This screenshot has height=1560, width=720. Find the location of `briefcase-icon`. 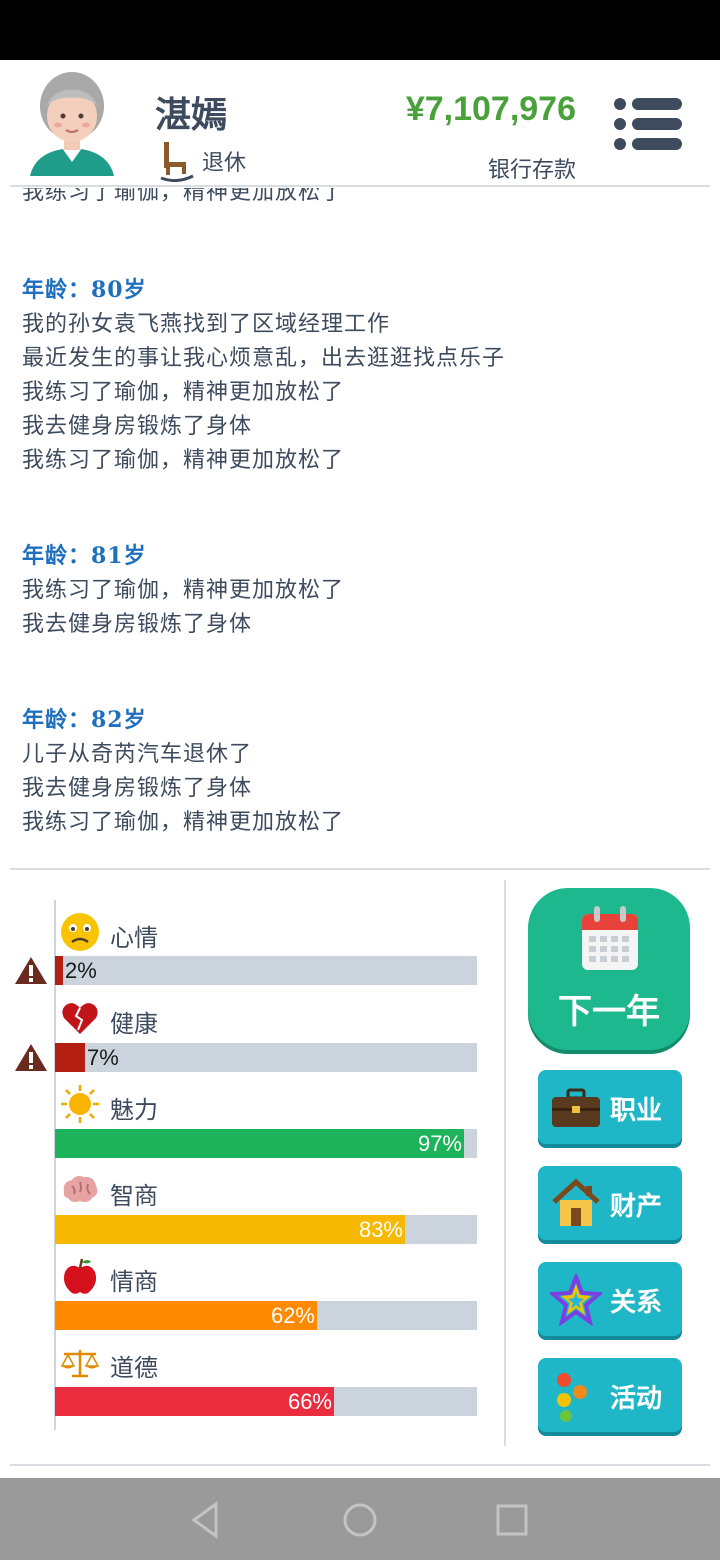

briefcase-icon is located at coordinates (576, 1107).